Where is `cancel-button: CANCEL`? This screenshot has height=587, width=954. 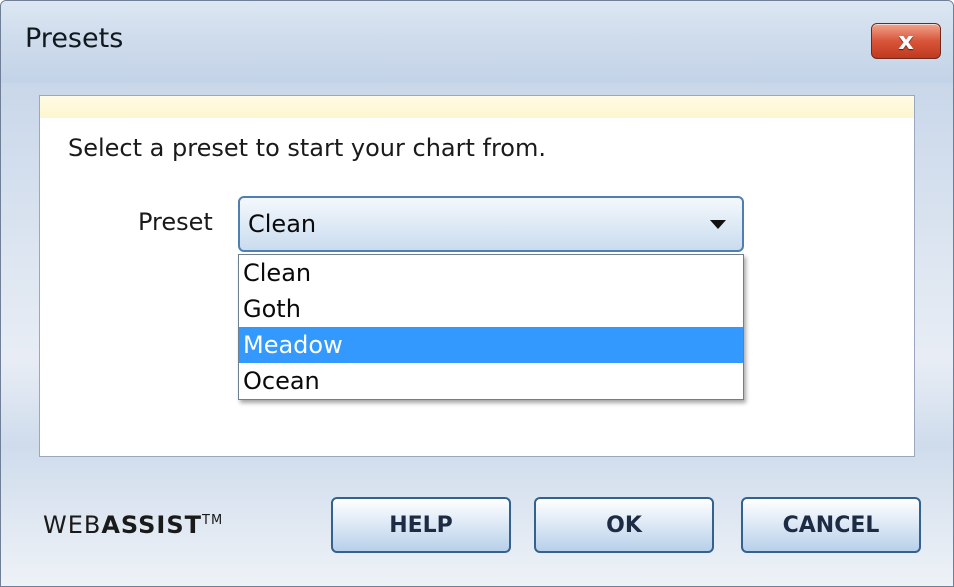 cancel-button: CANCEL is located at coordinates (831, 525).